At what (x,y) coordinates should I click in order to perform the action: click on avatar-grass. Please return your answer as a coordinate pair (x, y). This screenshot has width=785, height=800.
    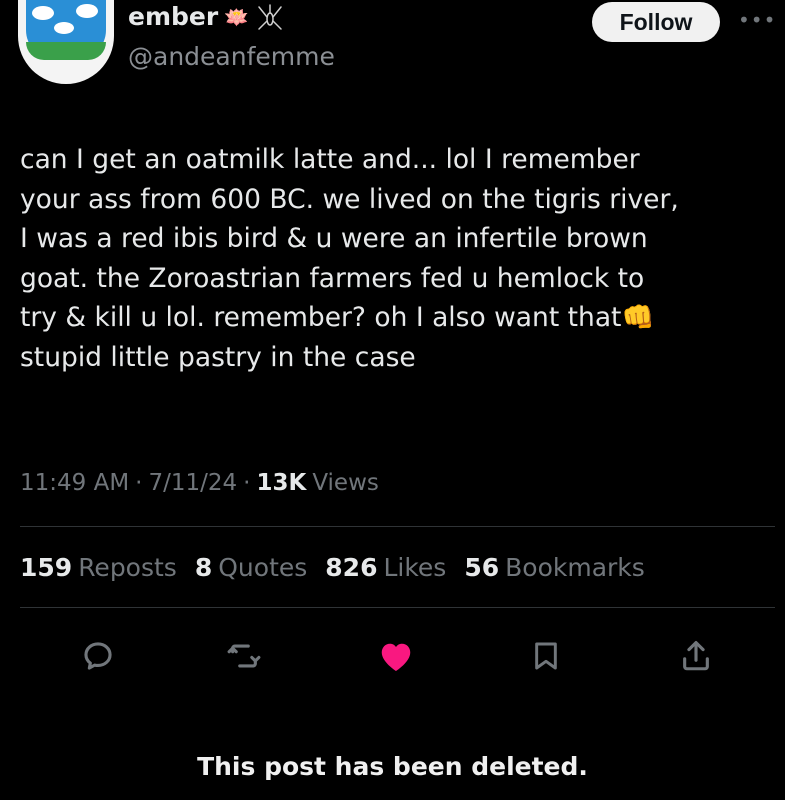
    Looking at the image, I should click on (66, 51).